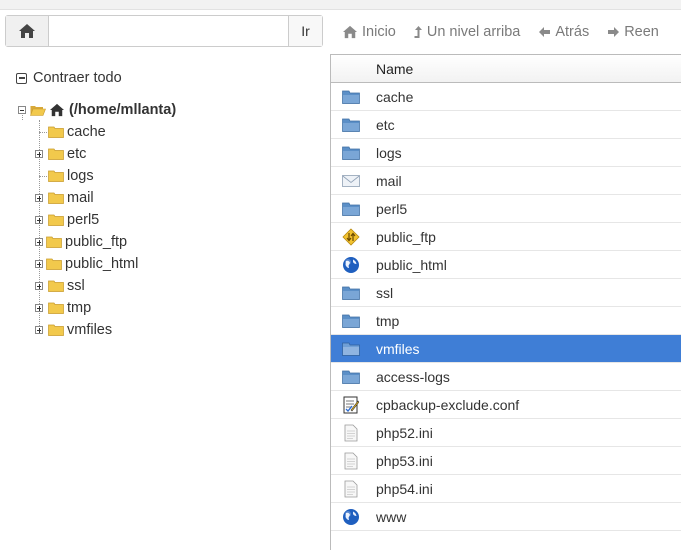 The image size is (681, 550). Describe the element at coordinates (391, 517) in the screenshot. I see `file-name: www` at that location.